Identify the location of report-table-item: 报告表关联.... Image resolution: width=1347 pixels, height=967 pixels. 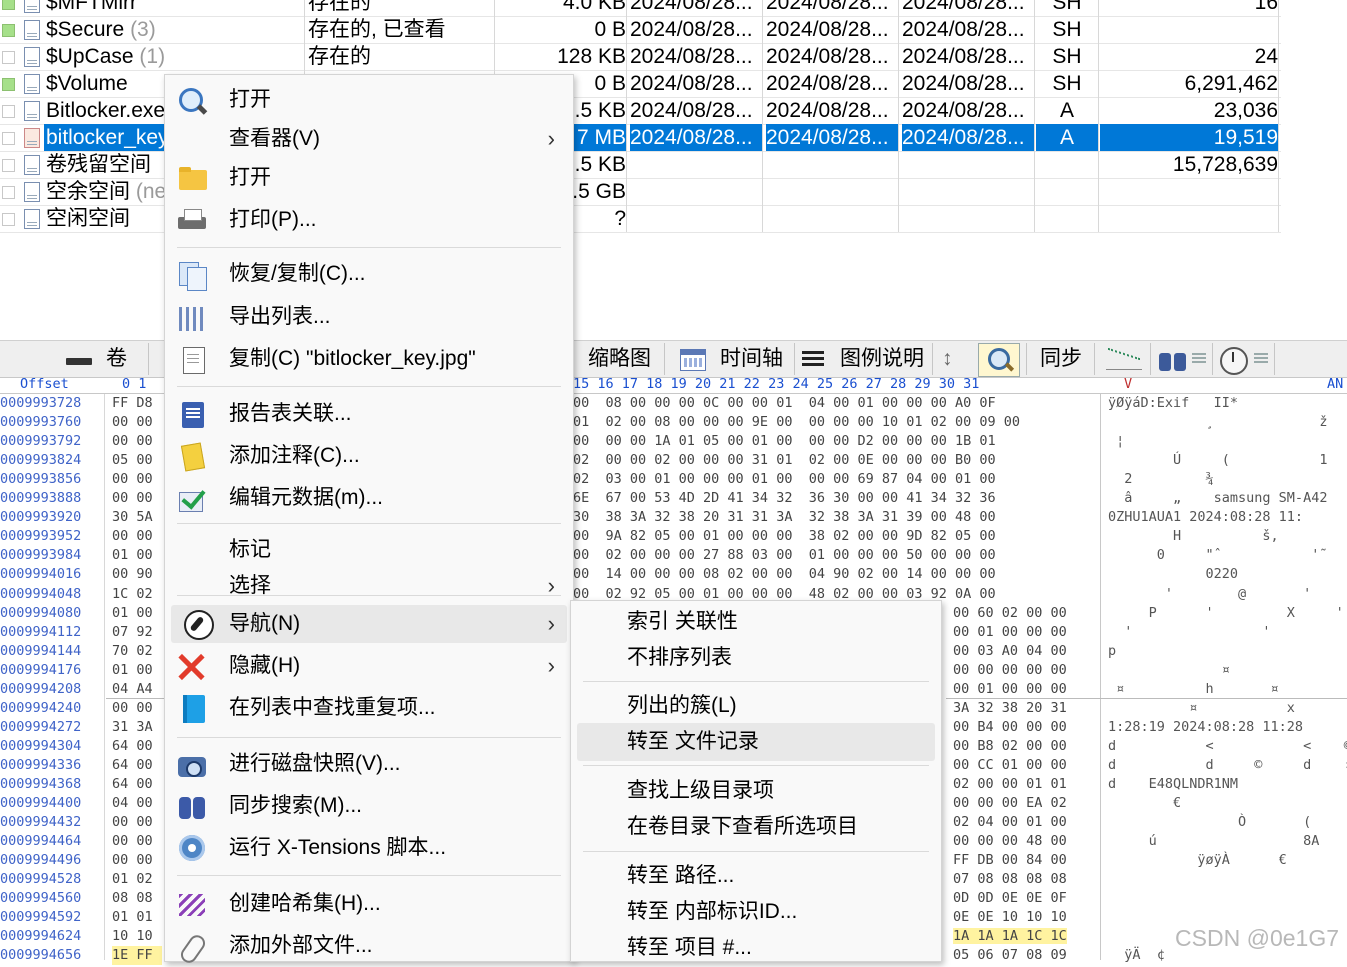
(369, 414).